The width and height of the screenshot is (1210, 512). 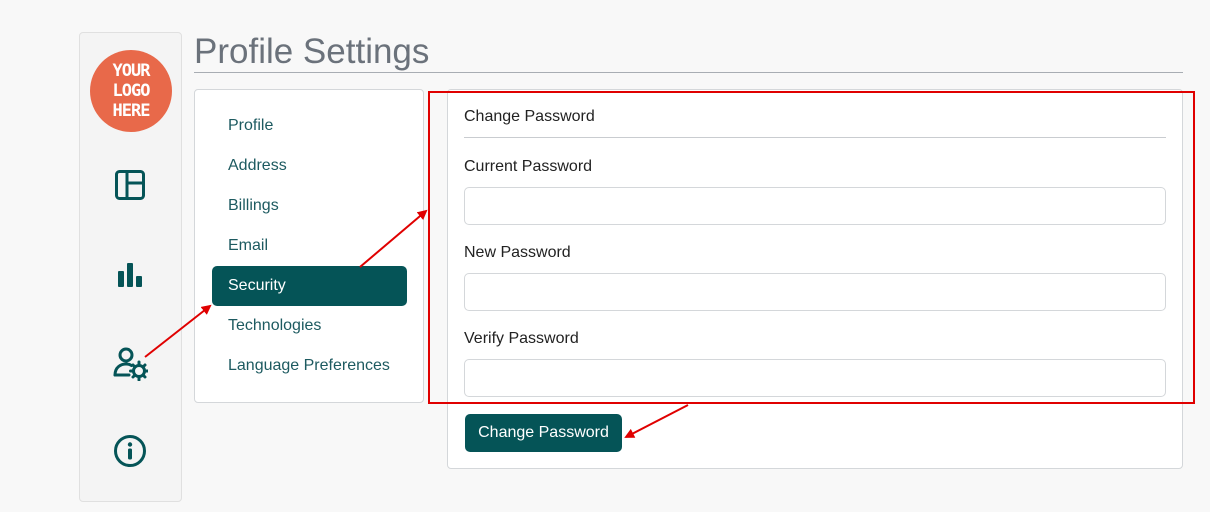 I want to click on nav-item-security: Security, so click(x=309, y=286).